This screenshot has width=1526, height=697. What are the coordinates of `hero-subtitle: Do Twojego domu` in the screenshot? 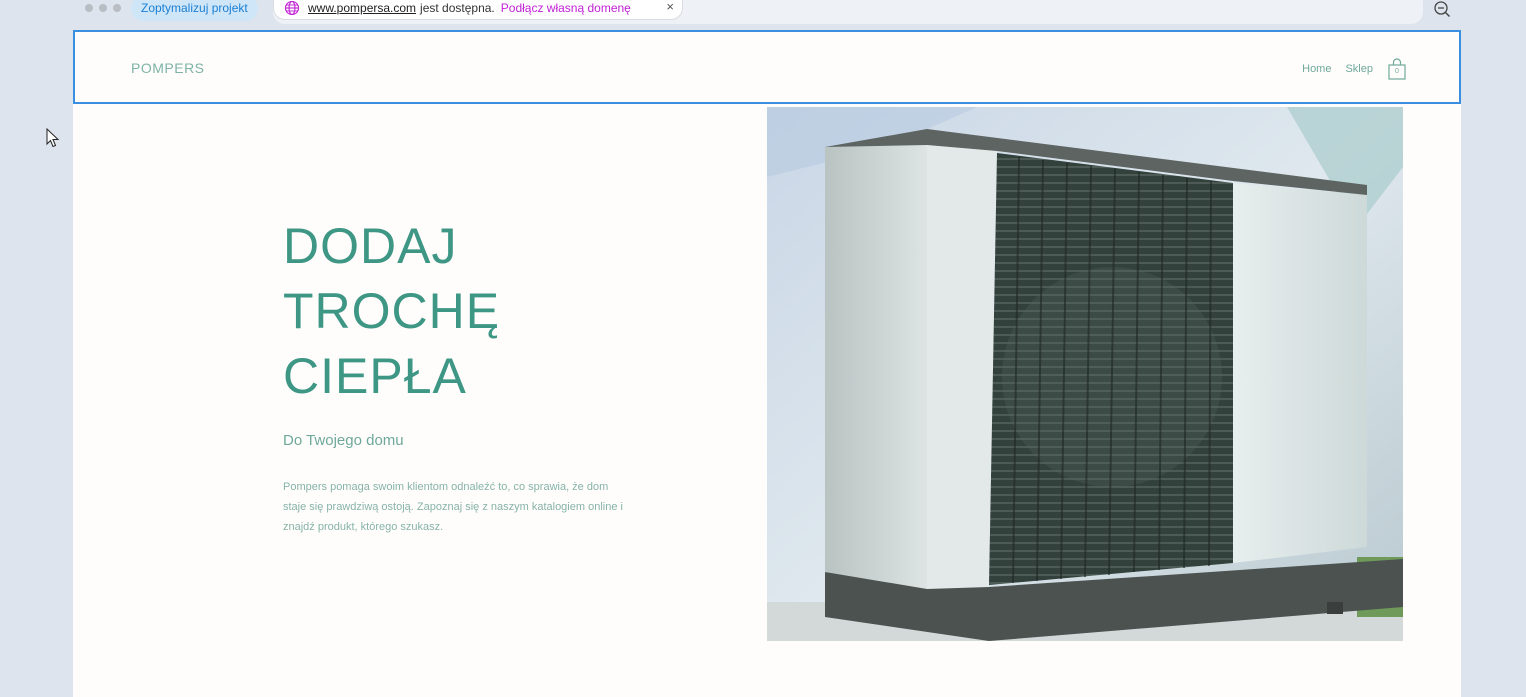 It's located at (343, 440).